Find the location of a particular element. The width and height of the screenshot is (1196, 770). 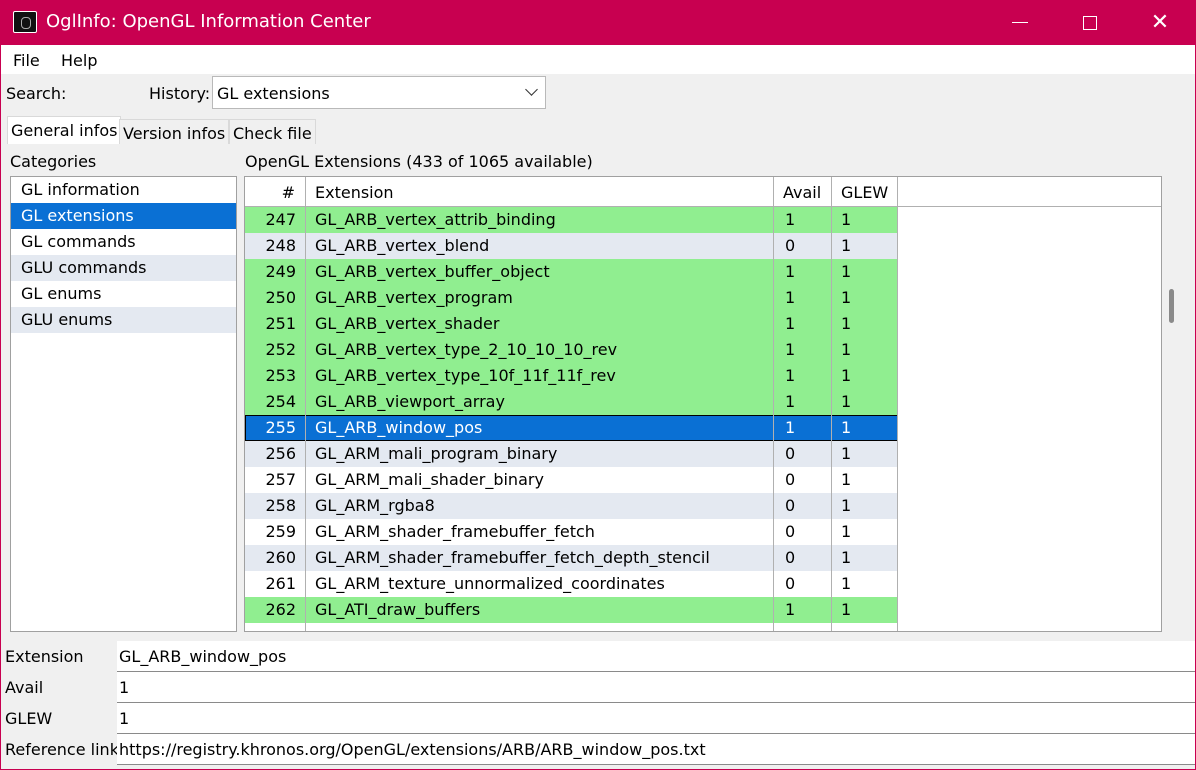

maximize-button is located at coordinates (1090, 22).